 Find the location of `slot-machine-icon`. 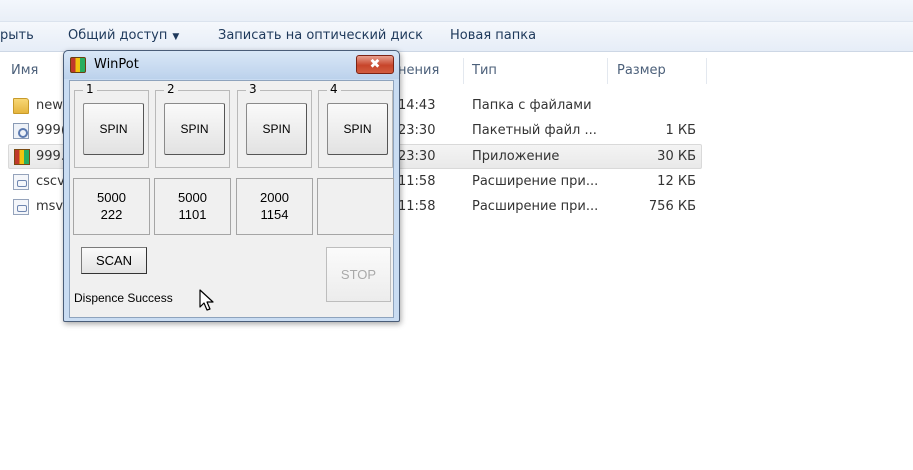

slot-machine-icon is located at coordinates (78, 65).